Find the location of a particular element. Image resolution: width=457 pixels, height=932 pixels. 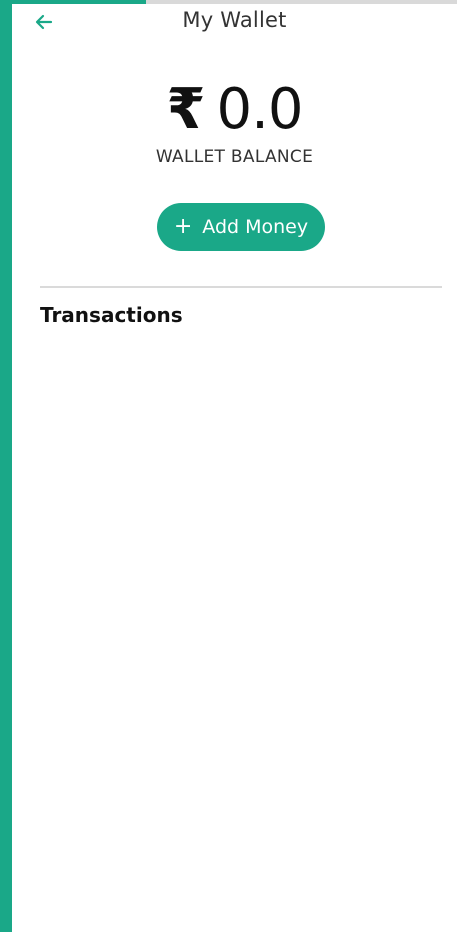

wallet-balance-section: ₹ 0.0 WALLET BALANCE is located at coordinates (234, 123).